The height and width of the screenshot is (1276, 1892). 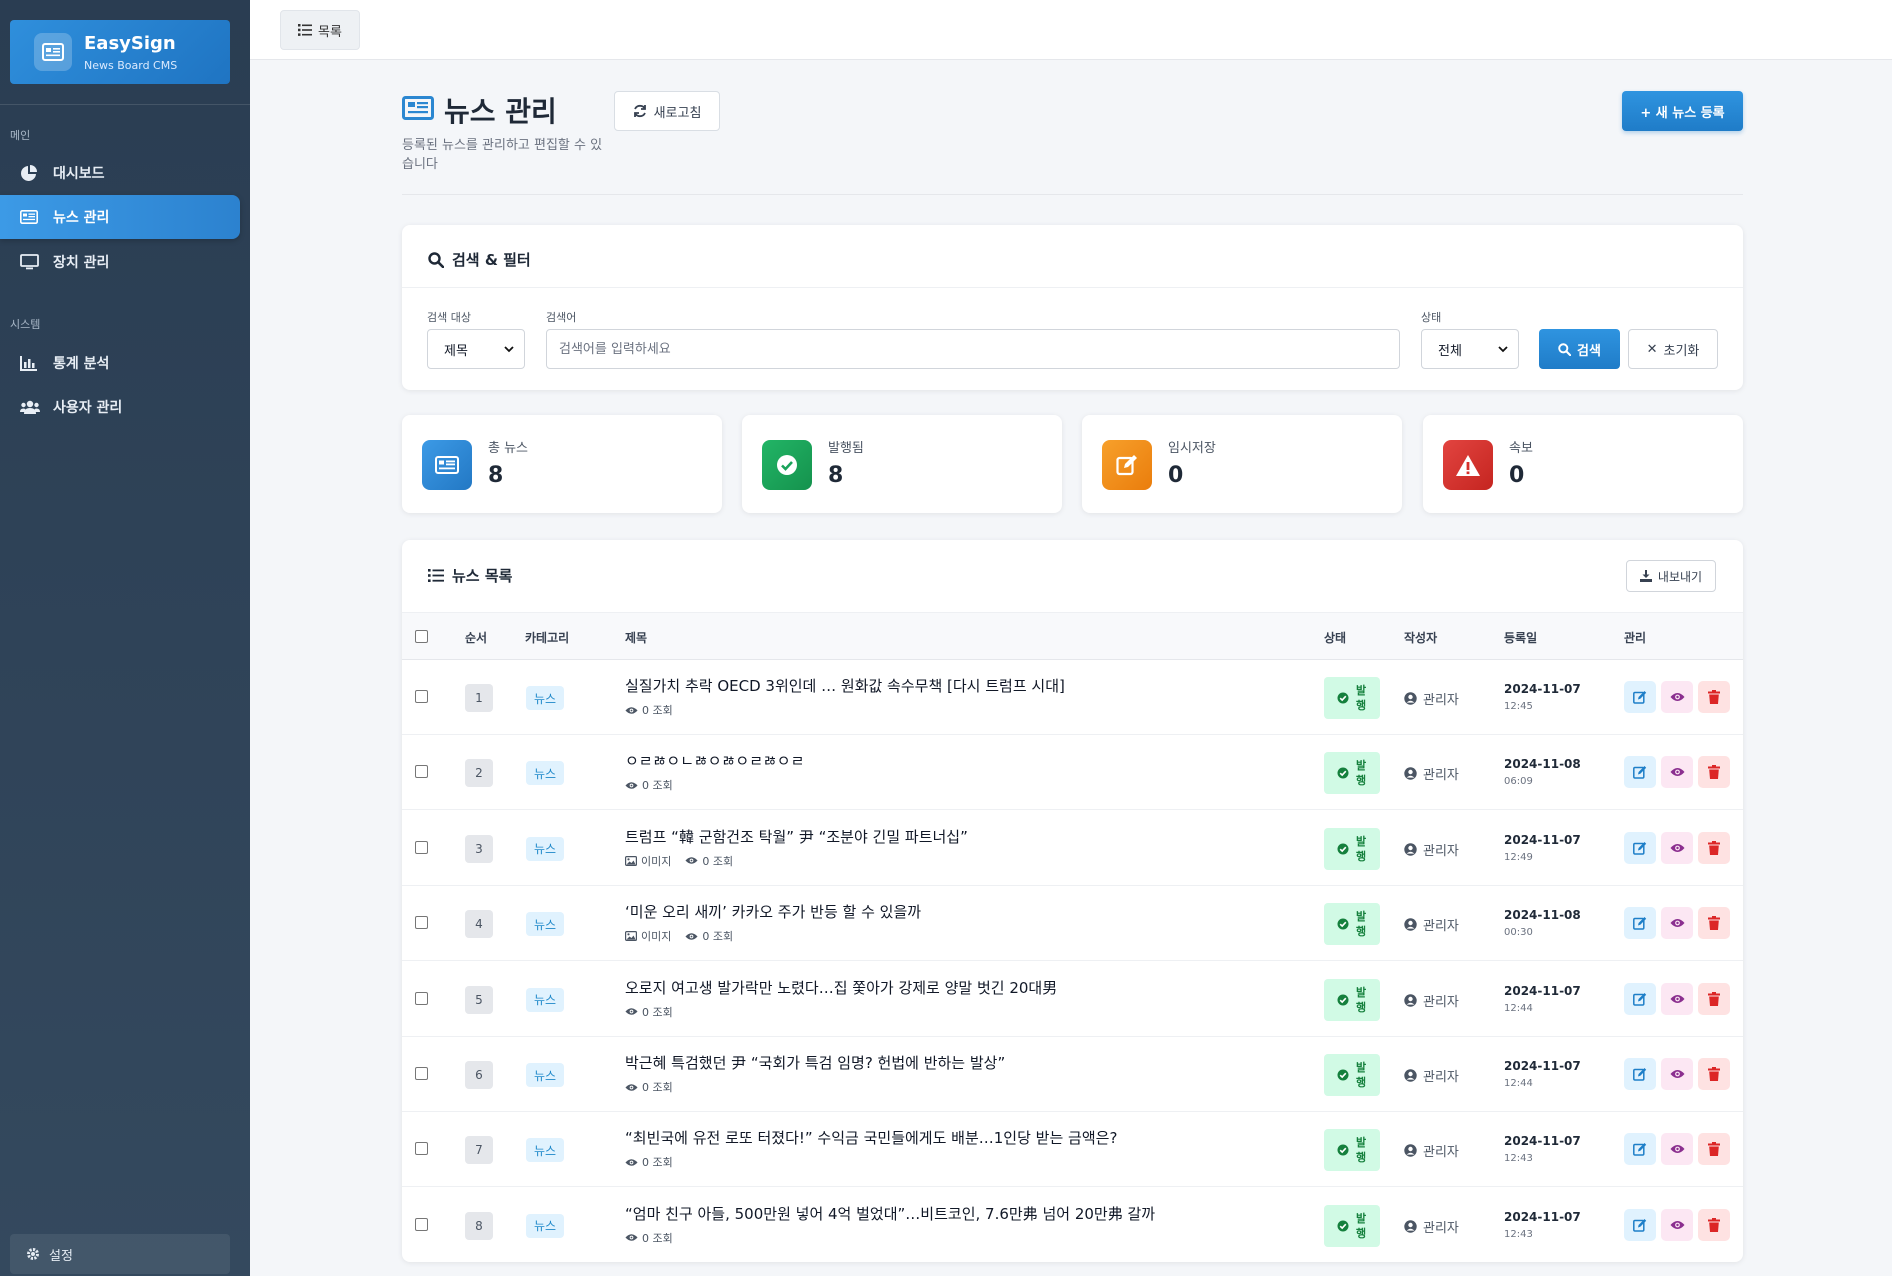 I want to click on category-badge: 뉴스, so click(x=545, y=1150).